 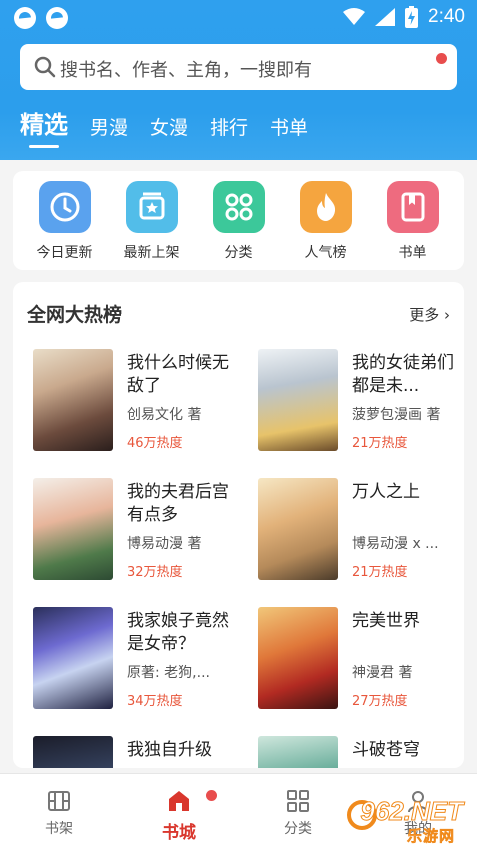 What do you see at coordinates (151, 207) in the screenshot?
I see `new-shelf-icon` at bounding box center [151, 207].